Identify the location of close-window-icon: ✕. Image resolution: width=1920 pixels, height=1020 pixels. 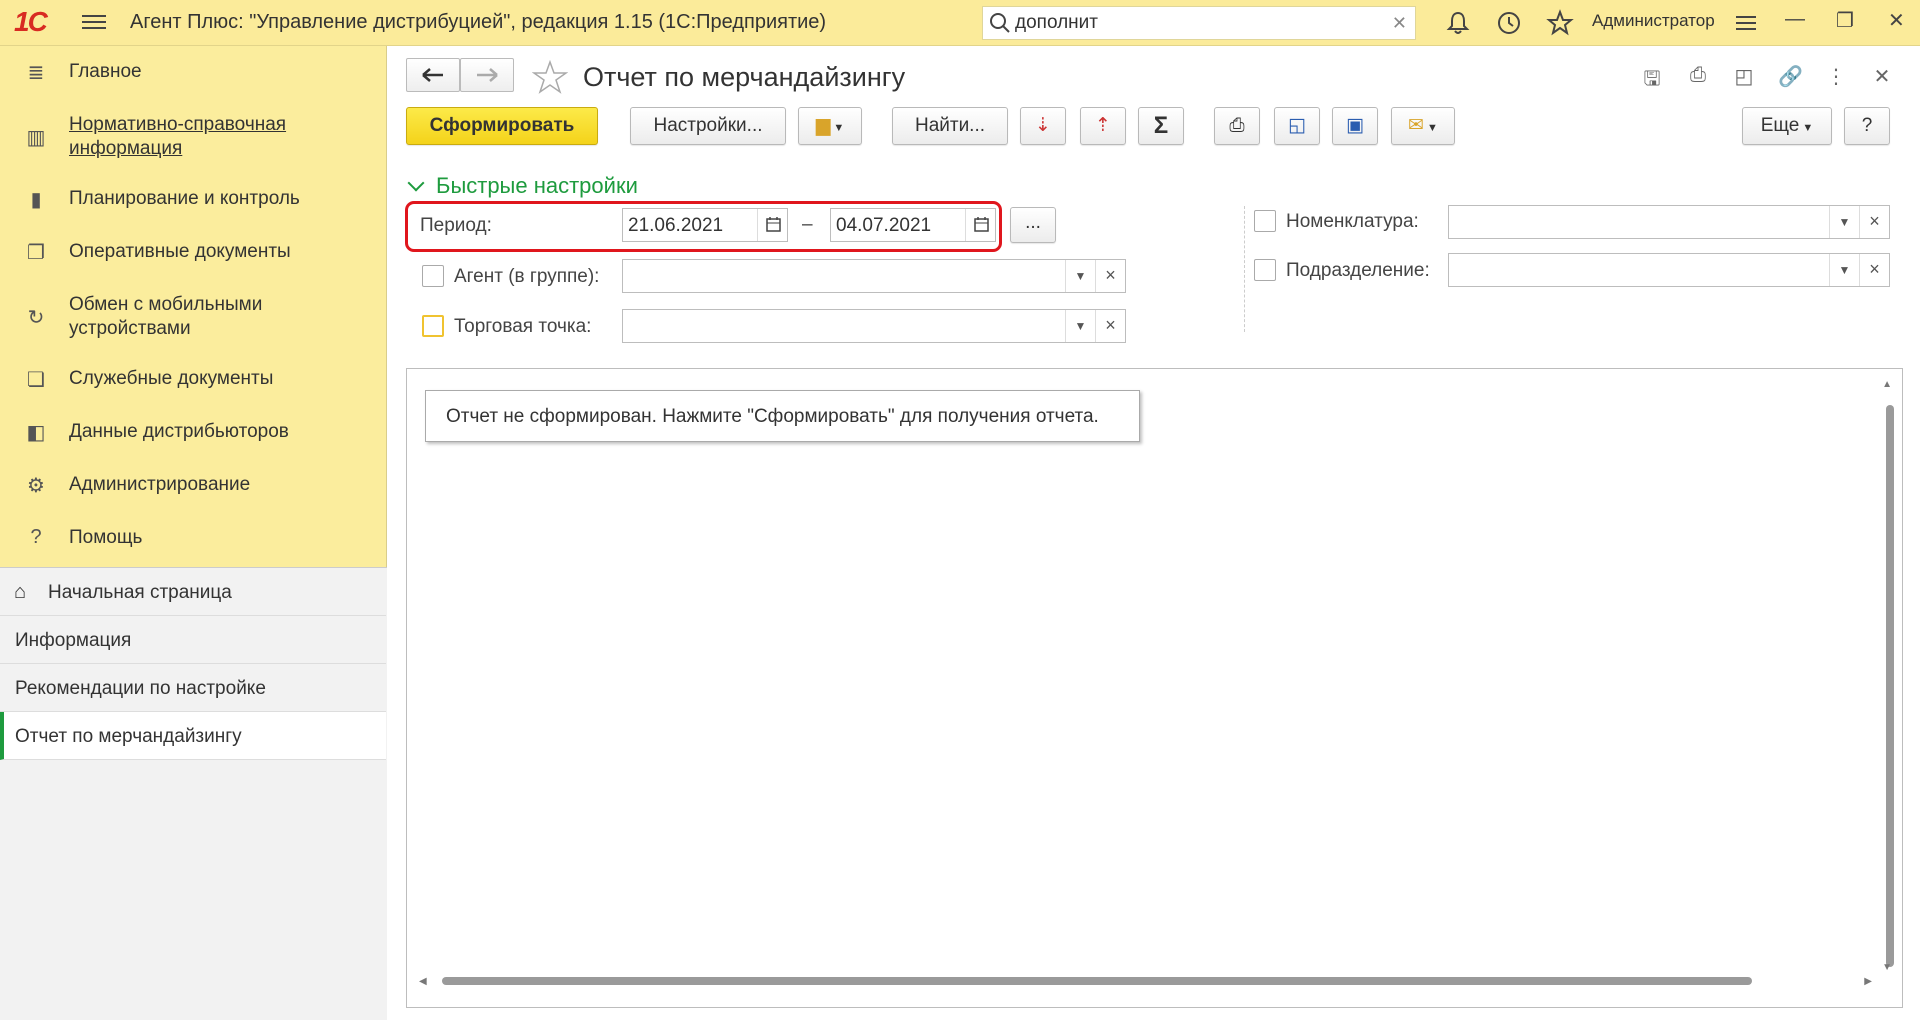
(1896, 20).